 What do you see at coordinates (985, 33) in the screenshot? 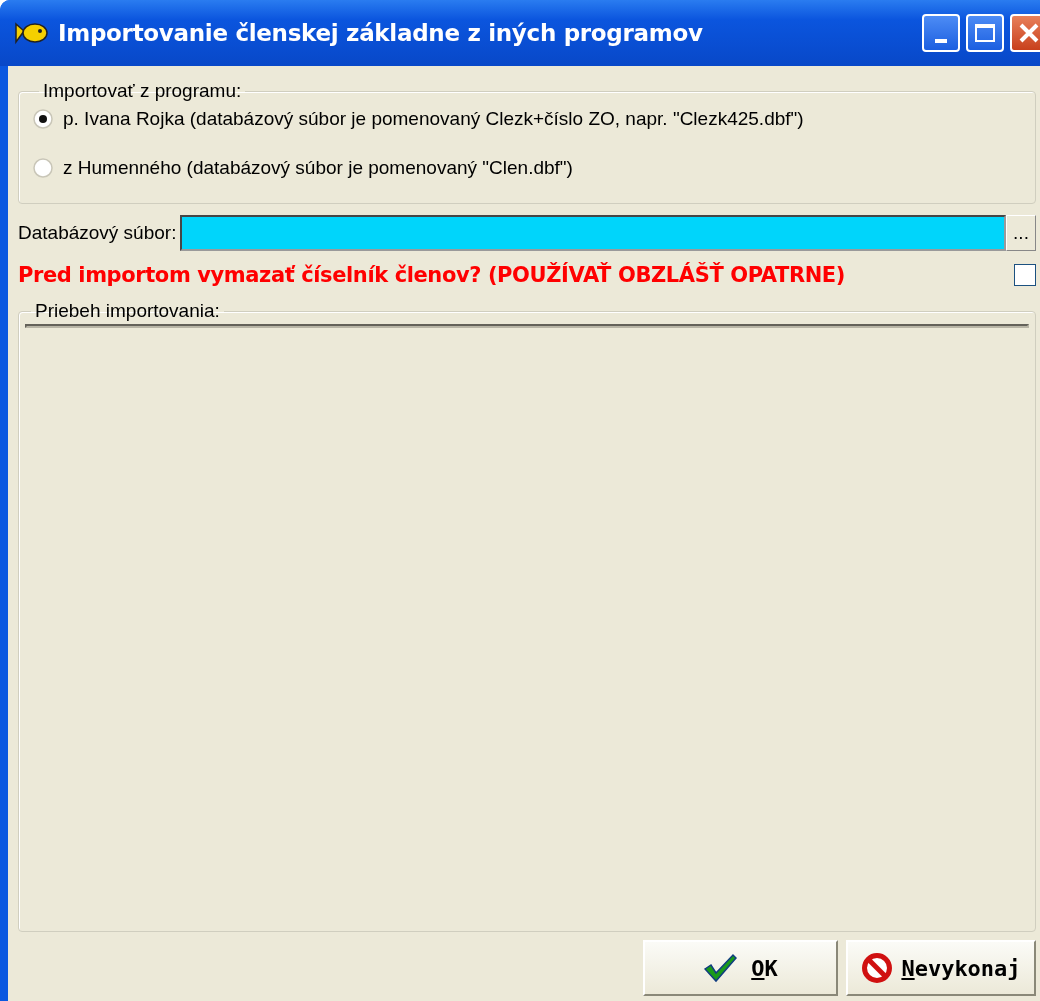
I see `maximize-button` at bounding box center [985, 33].